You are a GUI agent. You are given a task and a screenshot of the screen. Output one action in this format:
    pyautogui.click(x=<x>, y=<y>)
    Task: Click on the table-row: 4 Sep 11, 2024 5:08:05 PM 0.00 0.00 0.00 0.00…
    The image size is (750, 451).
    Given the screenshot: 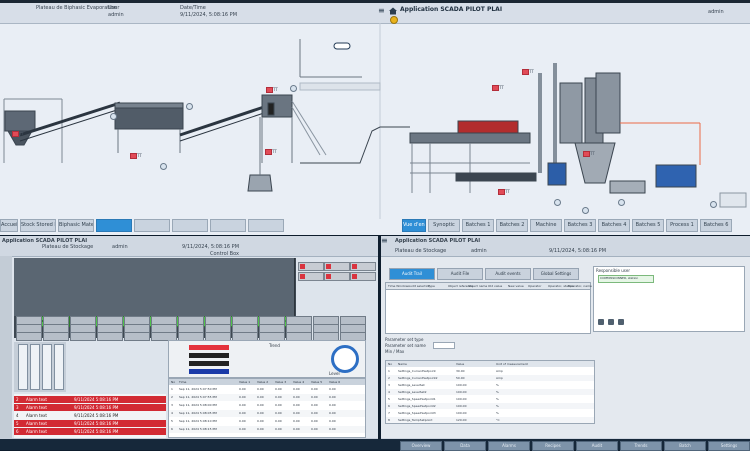 What is the action you would take?
    pyautogui.click(x=267, y=413)
    